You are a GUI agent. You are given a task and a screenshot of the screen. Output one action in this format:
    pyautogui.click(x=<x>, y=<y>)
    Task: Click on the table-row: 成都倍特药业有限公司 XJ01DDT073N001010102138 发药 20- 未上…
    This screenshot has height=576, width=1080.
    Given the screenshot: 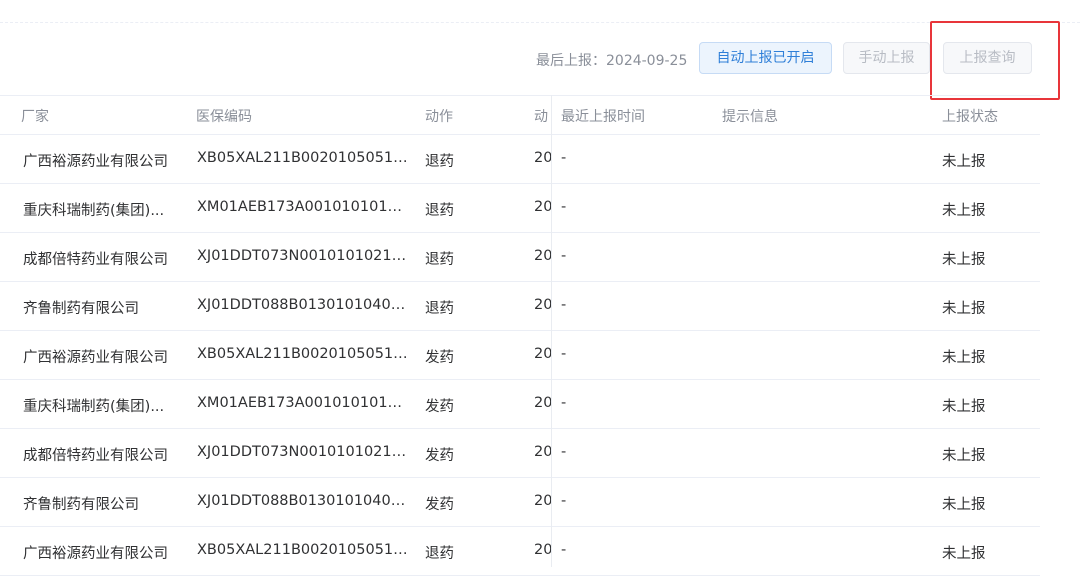 What is the action you would take?
    pyautogui.click(x=520, y=453)
    